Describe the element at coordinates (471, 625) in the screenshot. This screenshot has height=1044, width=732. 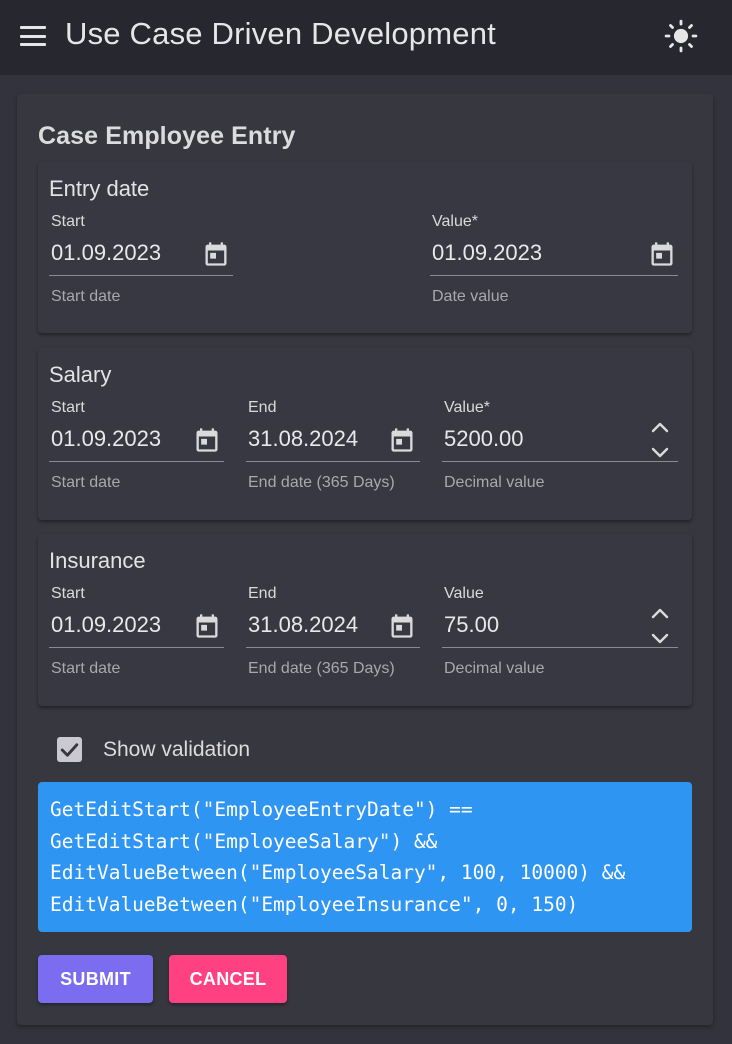
I see `field-value: 75.00` at that location.